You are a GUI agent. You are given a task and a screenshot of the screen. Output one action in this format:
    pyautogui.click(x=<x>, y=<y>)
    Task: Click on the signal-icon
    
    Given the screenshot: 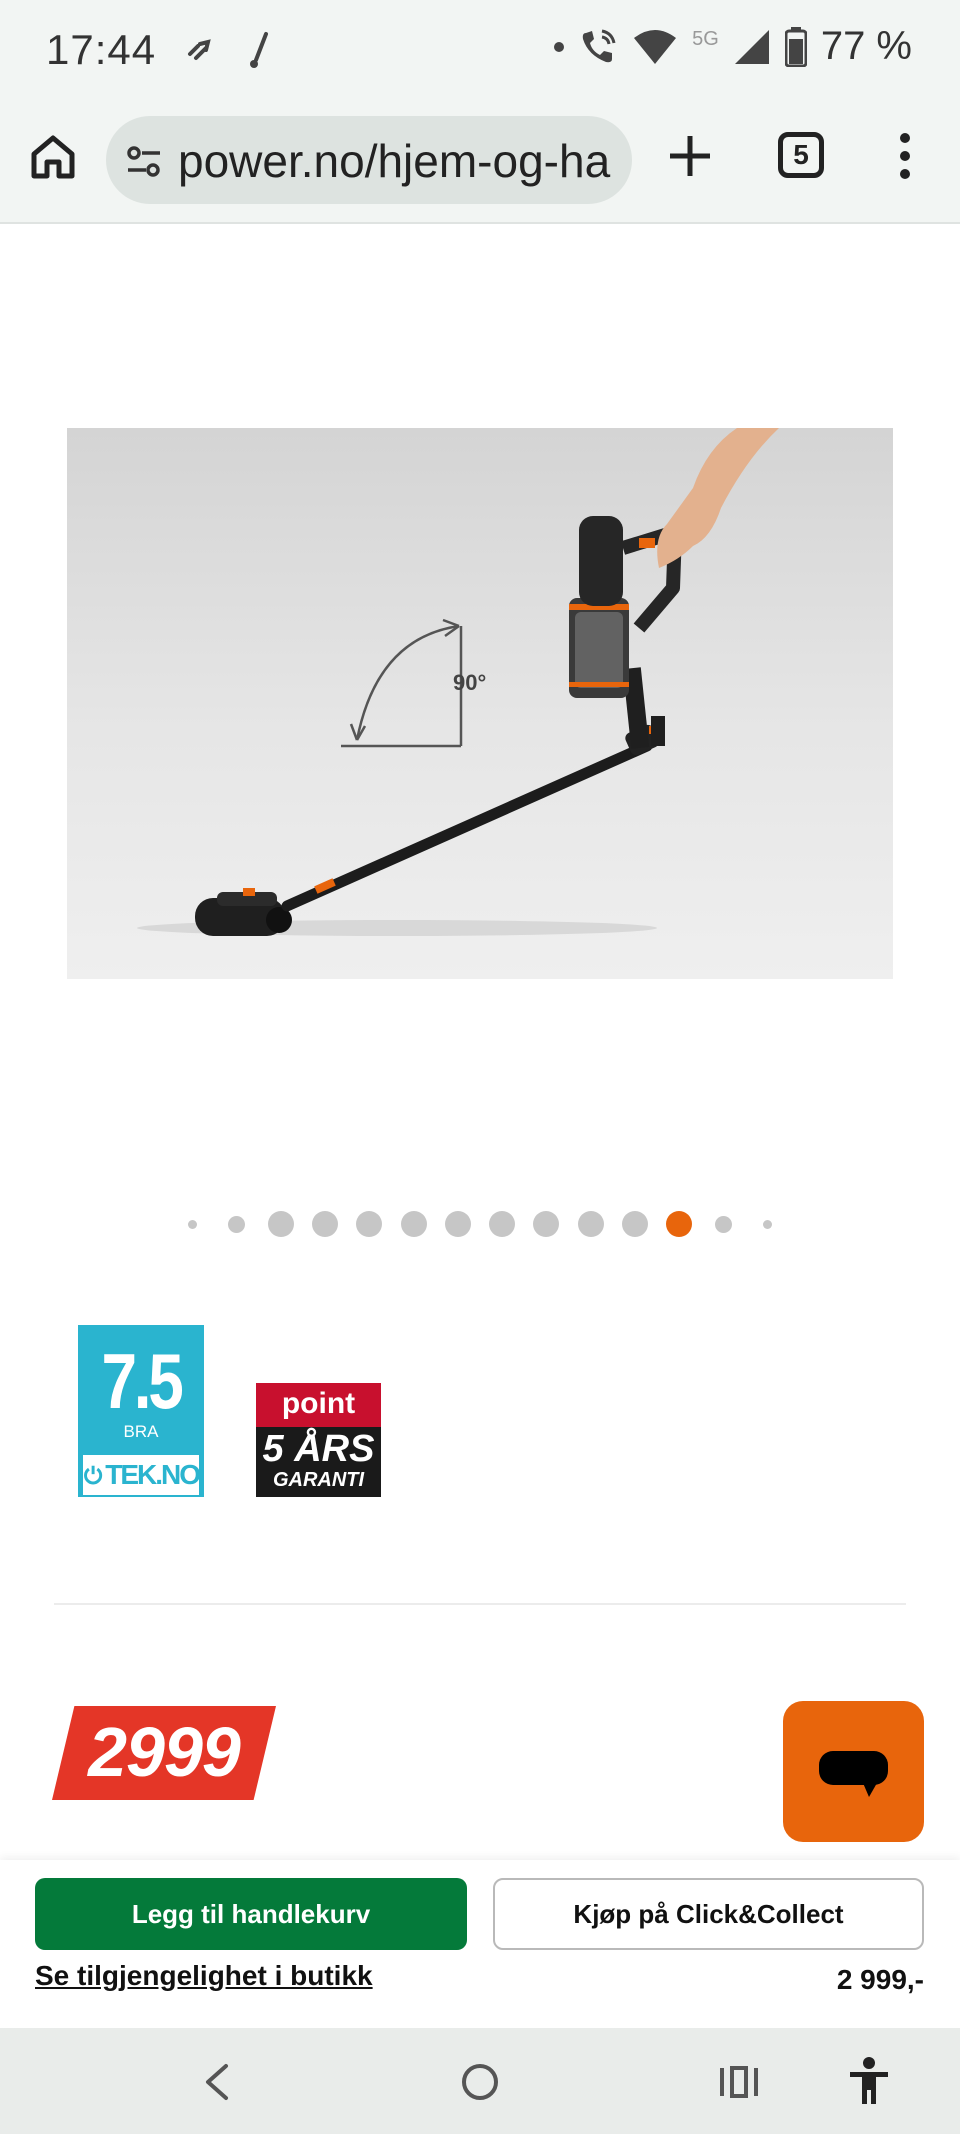 What is the action you would take?
    pyautogui.click(x=751, y=46)
    